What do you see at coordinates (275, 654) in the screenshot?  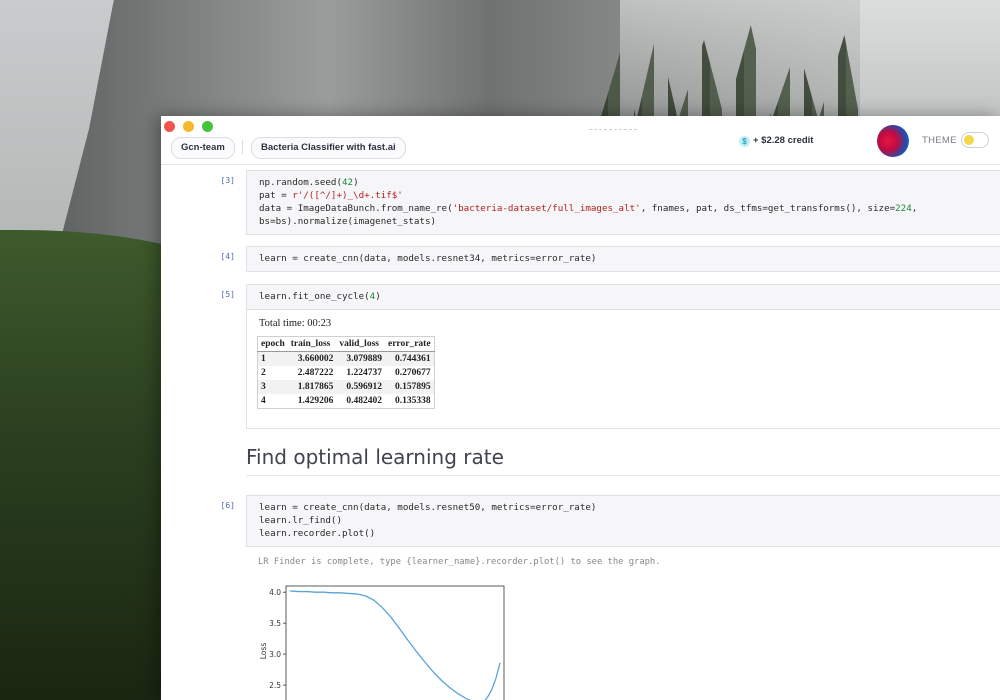 I see `y-tick-label: 3.0` at bounding box center [275, 654].